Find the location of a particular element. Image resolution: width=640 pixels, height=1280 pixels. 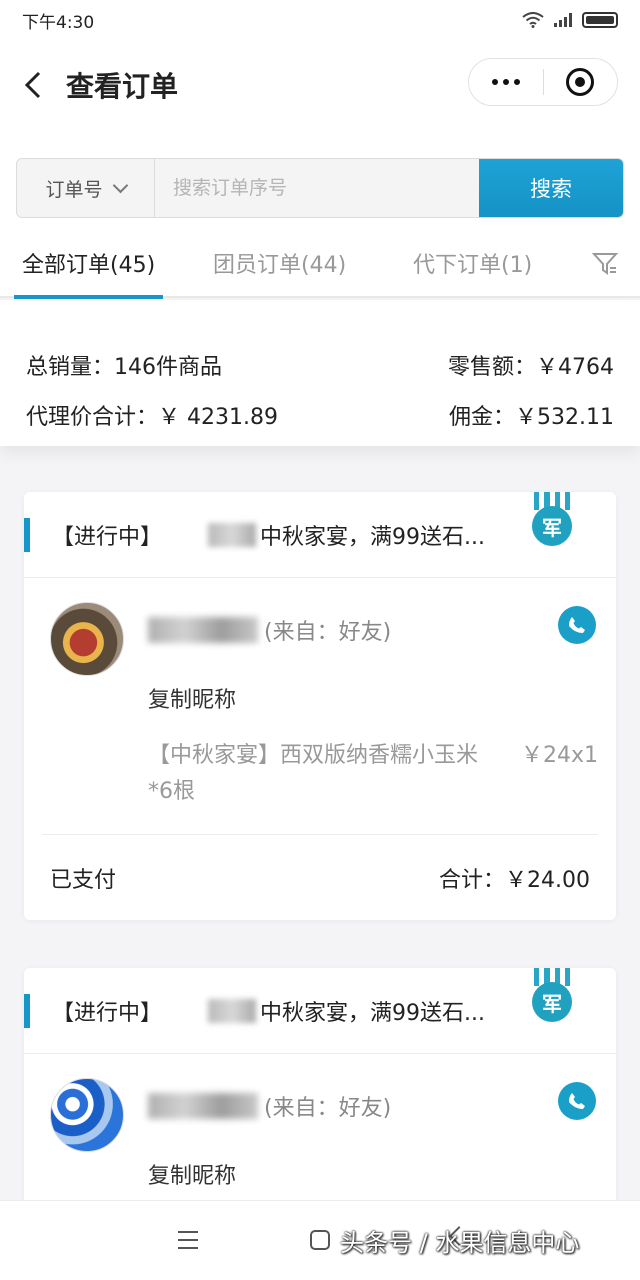

search-type-label: 订单号 is located at coordinates (74, 189).